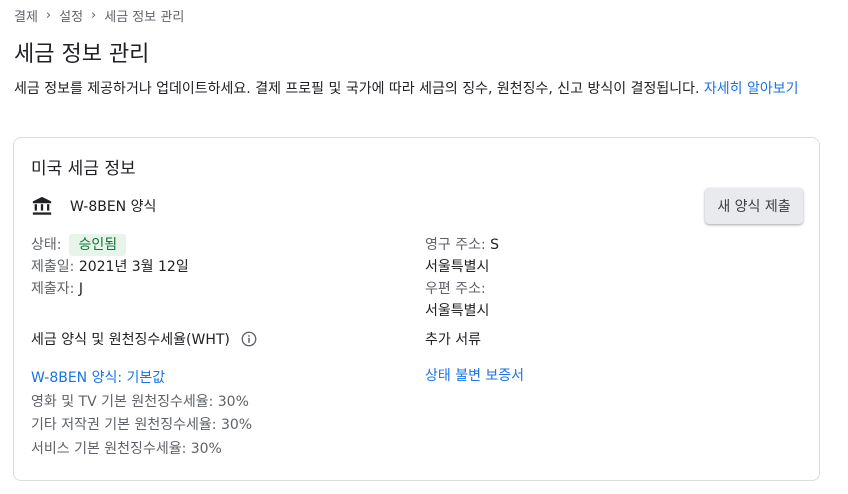 The image size is (848, 494). I want to click on submitted-value: 2021년 3월 12일, so click(133, 267).